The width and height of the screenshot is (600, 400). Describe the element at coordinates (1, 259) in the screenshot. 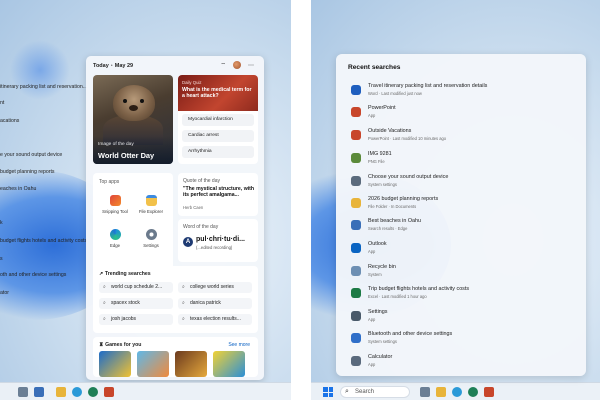

I see `search-result-item: s` at that location.